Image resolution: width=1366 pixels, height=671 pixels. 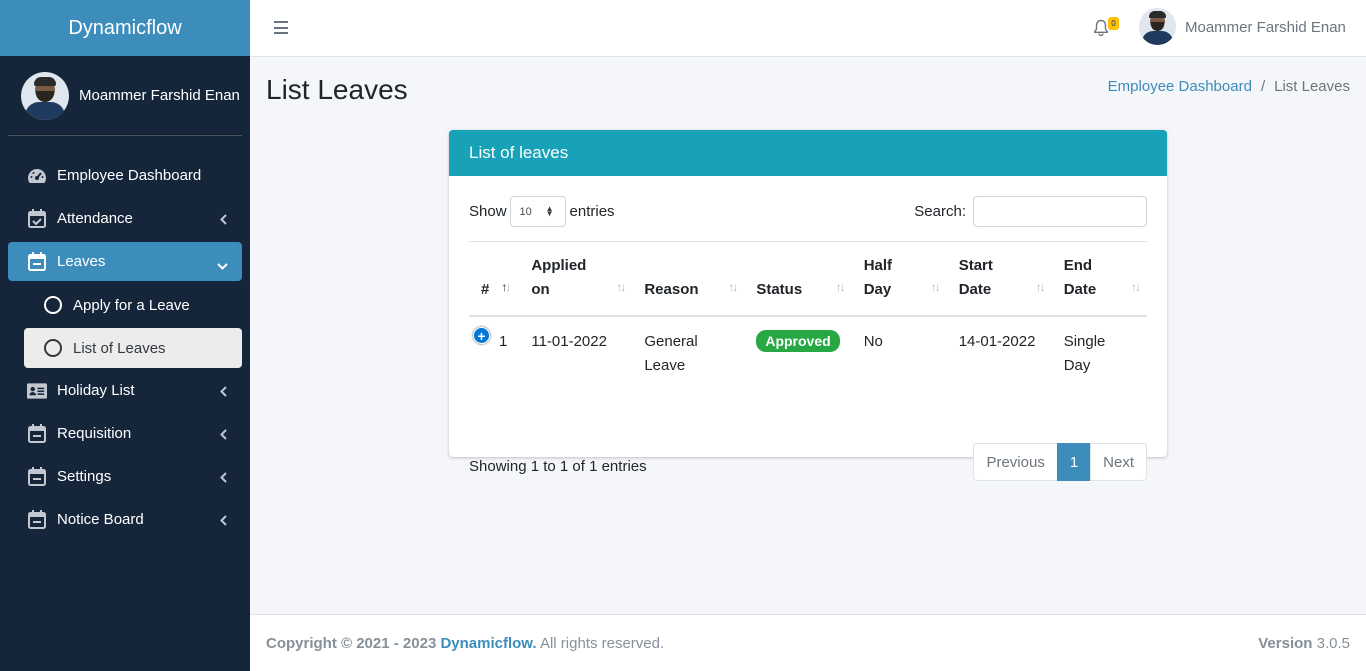 What do you see at coordinates (798, 341) in the screenshot?
I see `status-badge: Approved` at bounding box center [798, 341].